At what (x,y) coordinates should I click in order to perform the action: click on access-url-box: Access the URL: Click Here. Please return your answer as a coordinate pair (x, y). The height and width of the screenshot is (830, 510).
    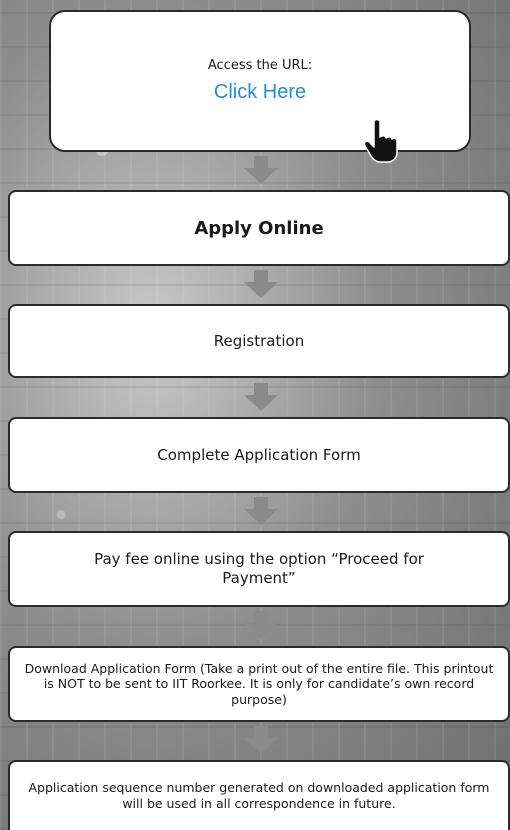
    Looking at the image, I should click on (260, 81).